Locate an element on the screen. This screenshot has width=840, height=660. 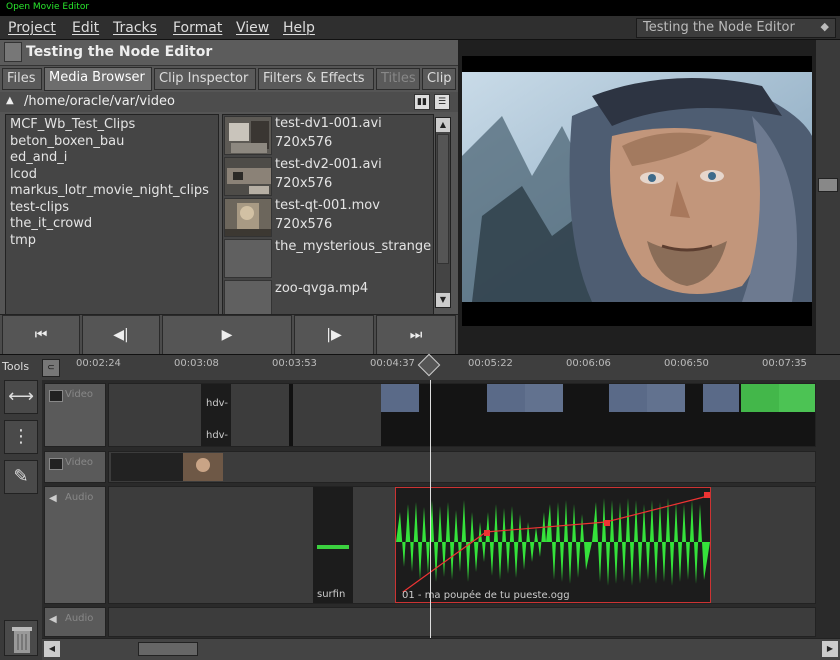
list-item: beton_boxen_bau is located at coordinates (112, 142).